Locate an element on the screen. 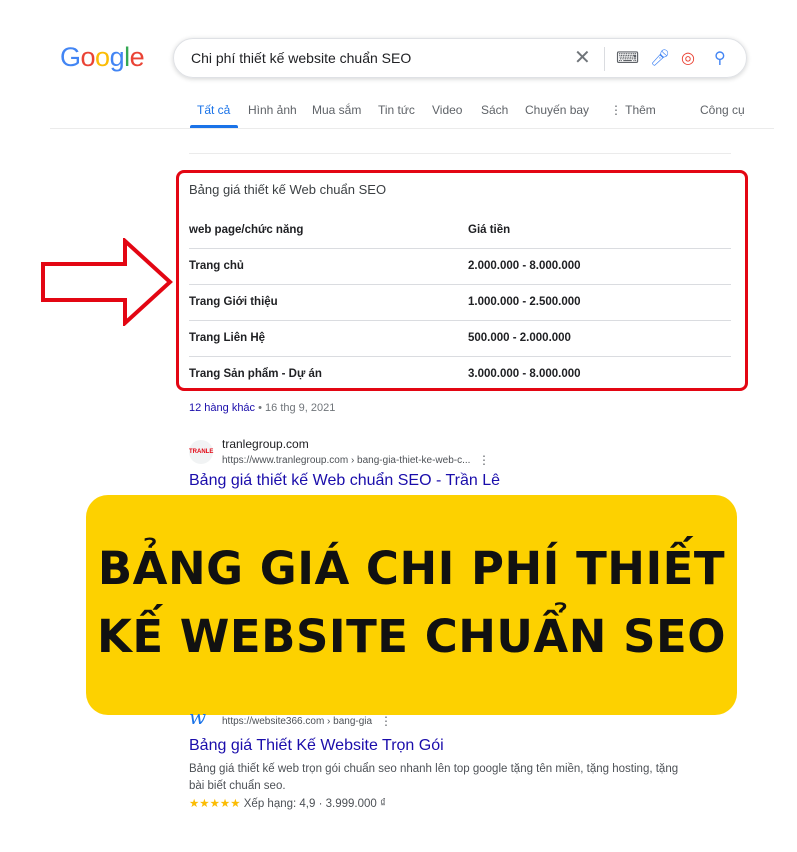 The height and width of the screenshot is (852, 797). result-site: tranlegroup.com is located at coordinates (265, 444).